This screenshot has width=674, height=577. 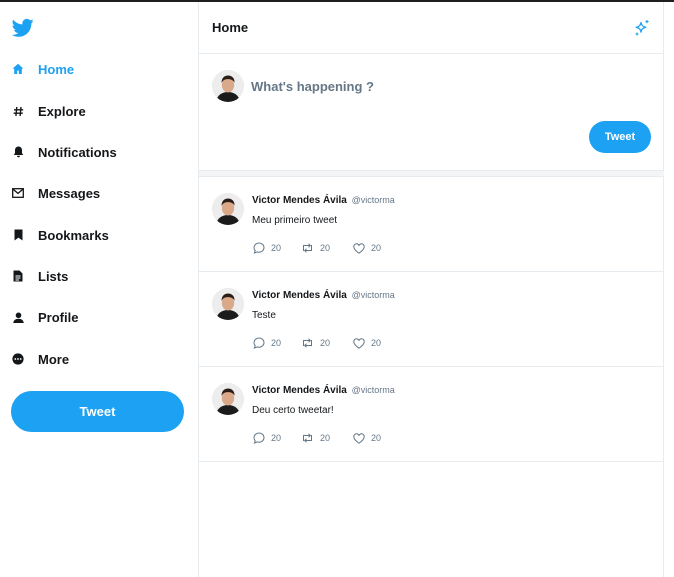 I want to click on compose-input, so click(x=441, y=86).